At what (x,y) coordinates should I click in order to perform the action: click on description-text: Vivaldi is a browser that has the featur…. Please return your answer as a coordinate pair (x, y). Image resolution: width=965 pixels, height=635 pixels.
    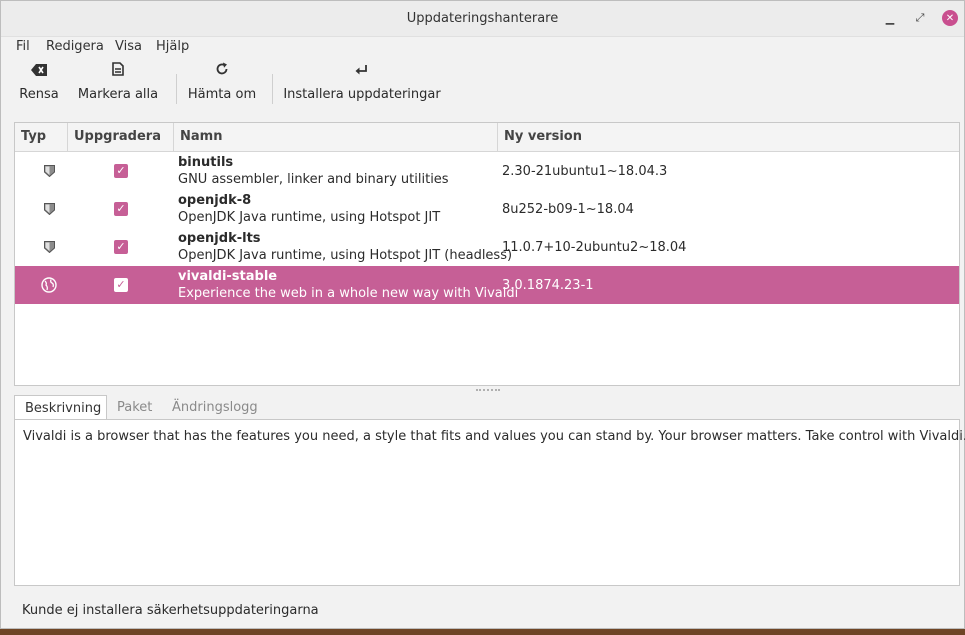
    Looking at the image, I should click on (494, 436).